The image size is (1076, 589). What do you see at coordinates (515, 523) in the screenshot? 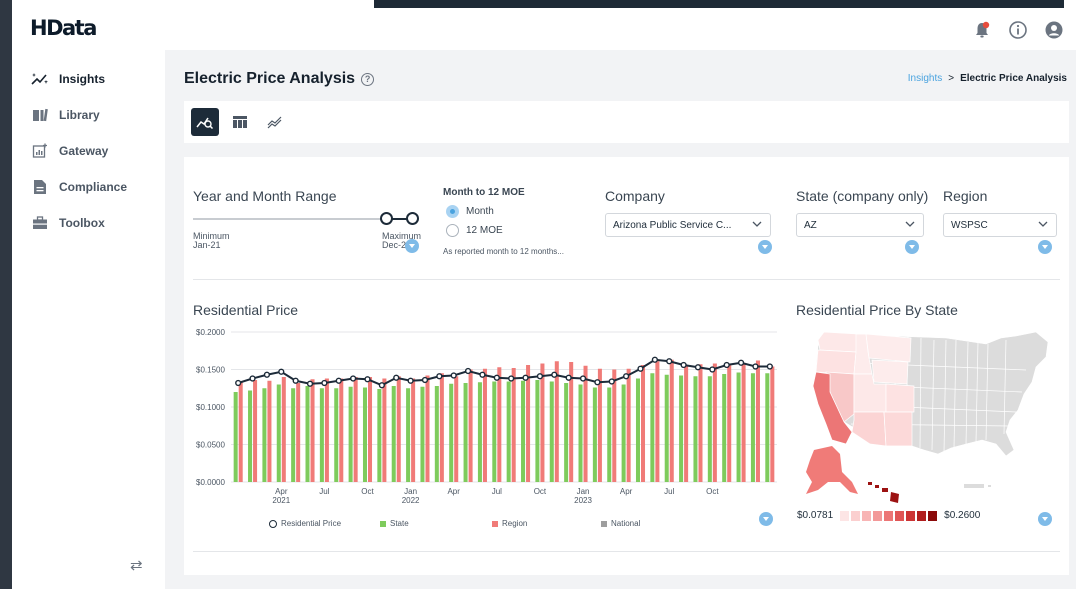
I see `legend-label: Region` at bounding box center [515, 523].